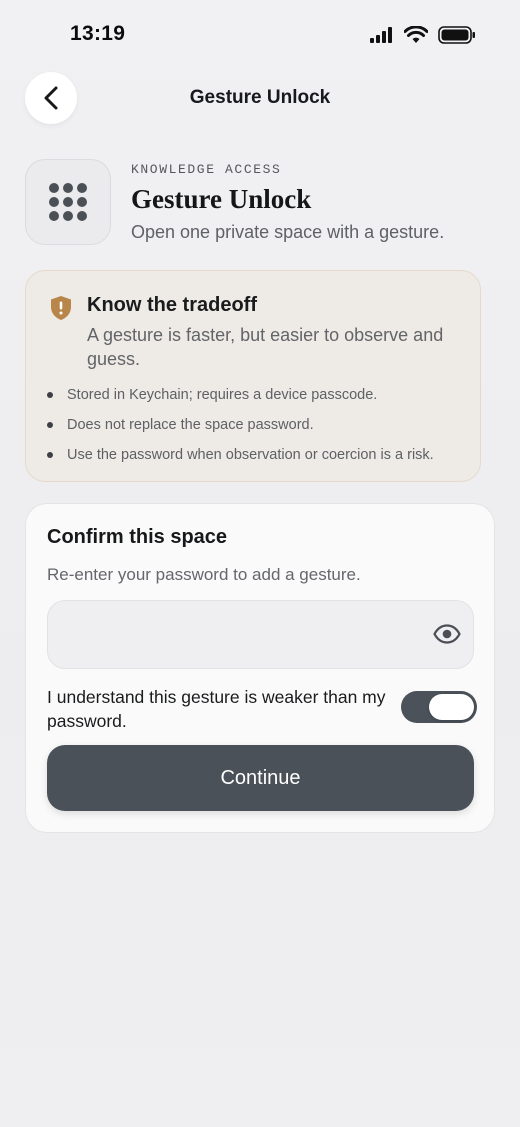 Image resolution: width=520 pixels, height=1127 pixels. Describe the element at coordinates (172, 305) in the screenshot. I see `tradeoff-title: Know the tradeoff` at that location.